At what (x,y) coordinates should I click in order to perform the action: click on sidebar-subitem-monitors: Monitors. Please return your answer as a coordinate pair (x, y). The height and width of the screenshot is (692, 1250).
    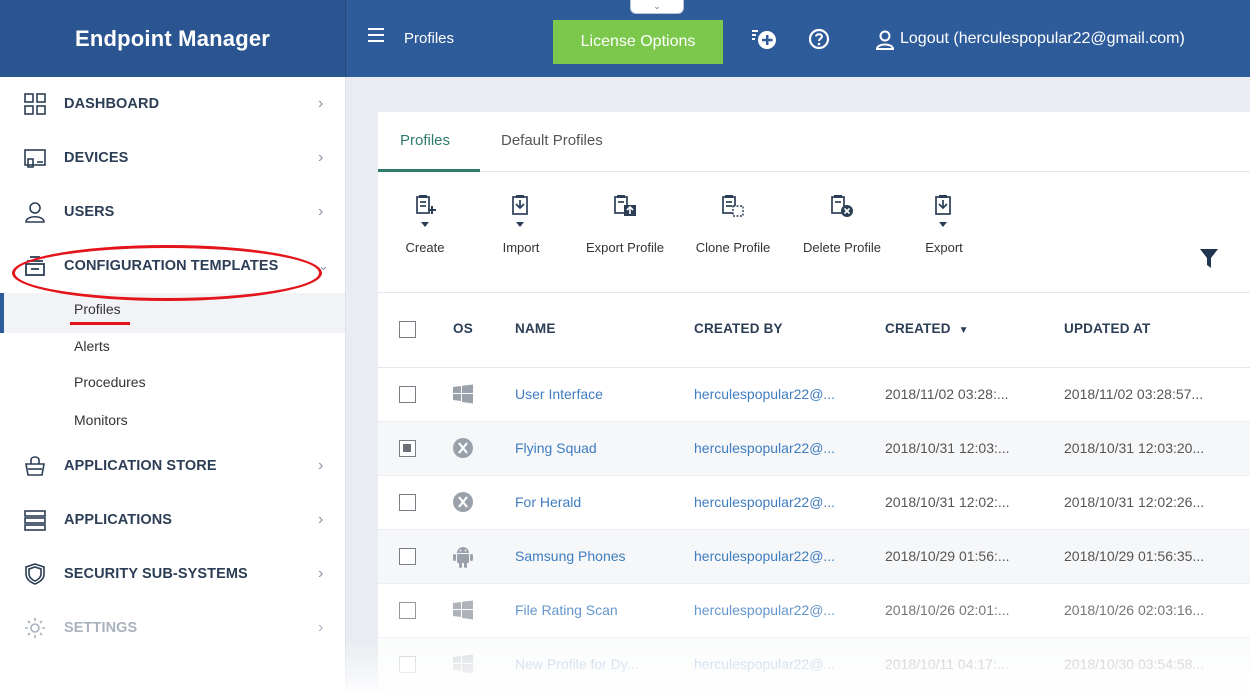
    Looking at the image, I should click on (101, 420).